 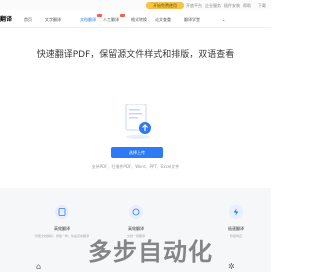 I want to click on nav-item-label: 文档翻译, so click(x=88, y=19).